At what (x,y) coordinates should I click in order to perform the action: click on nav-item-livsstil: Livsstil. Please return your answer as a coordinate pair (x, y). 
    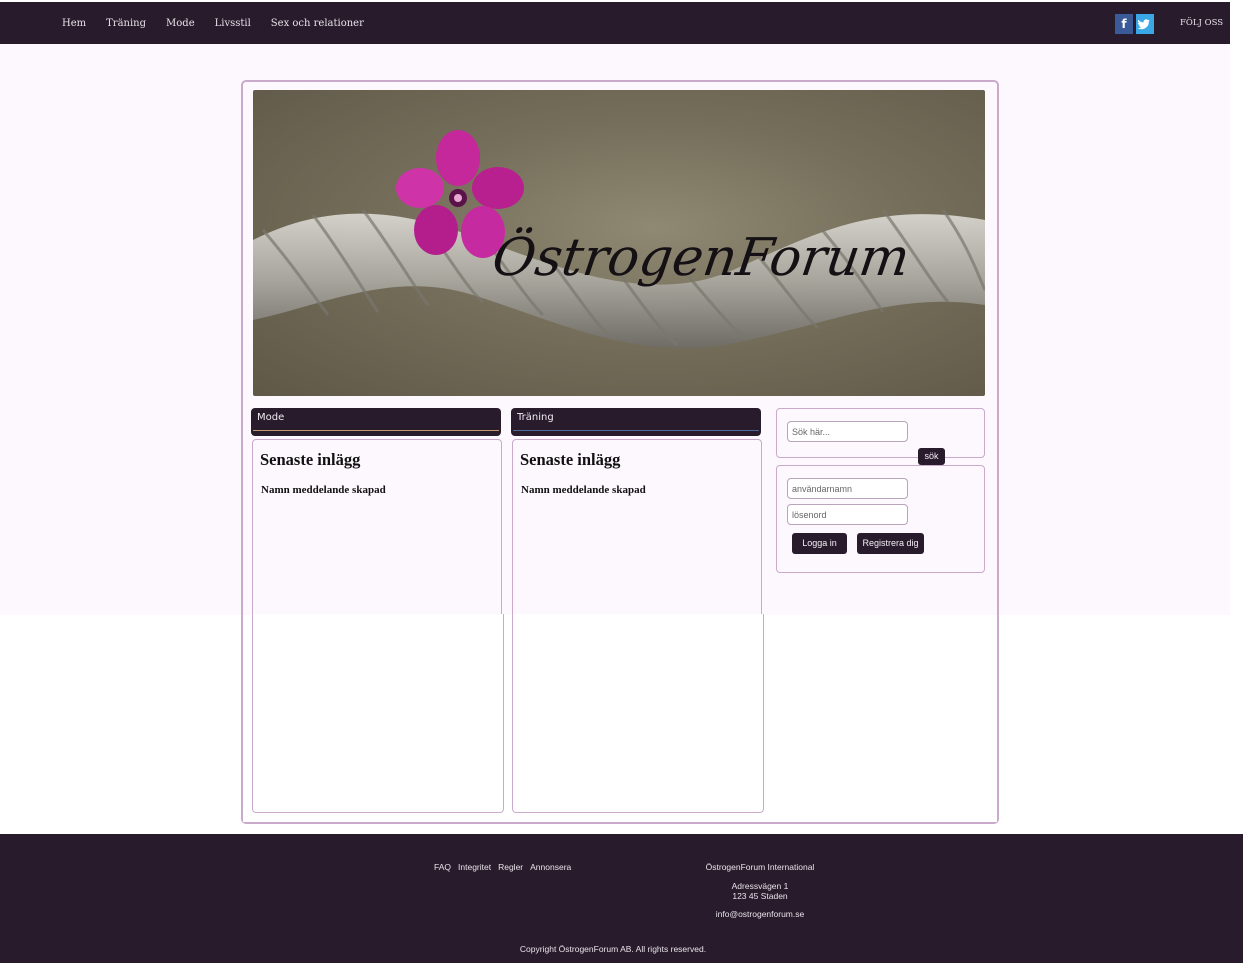
    Looking at the image, I should click on (233, 23).